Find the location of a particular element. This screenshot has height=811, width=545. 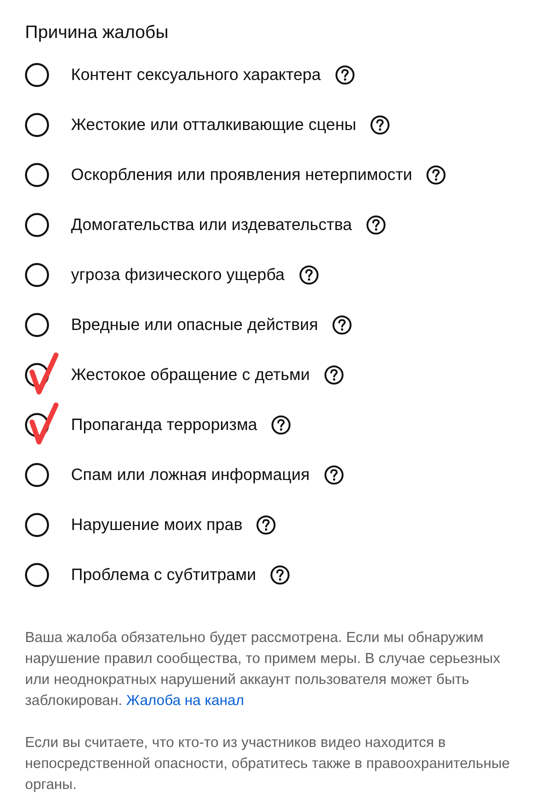

option-label: Проблема с субтитрами is located at coordinates (163, 575).